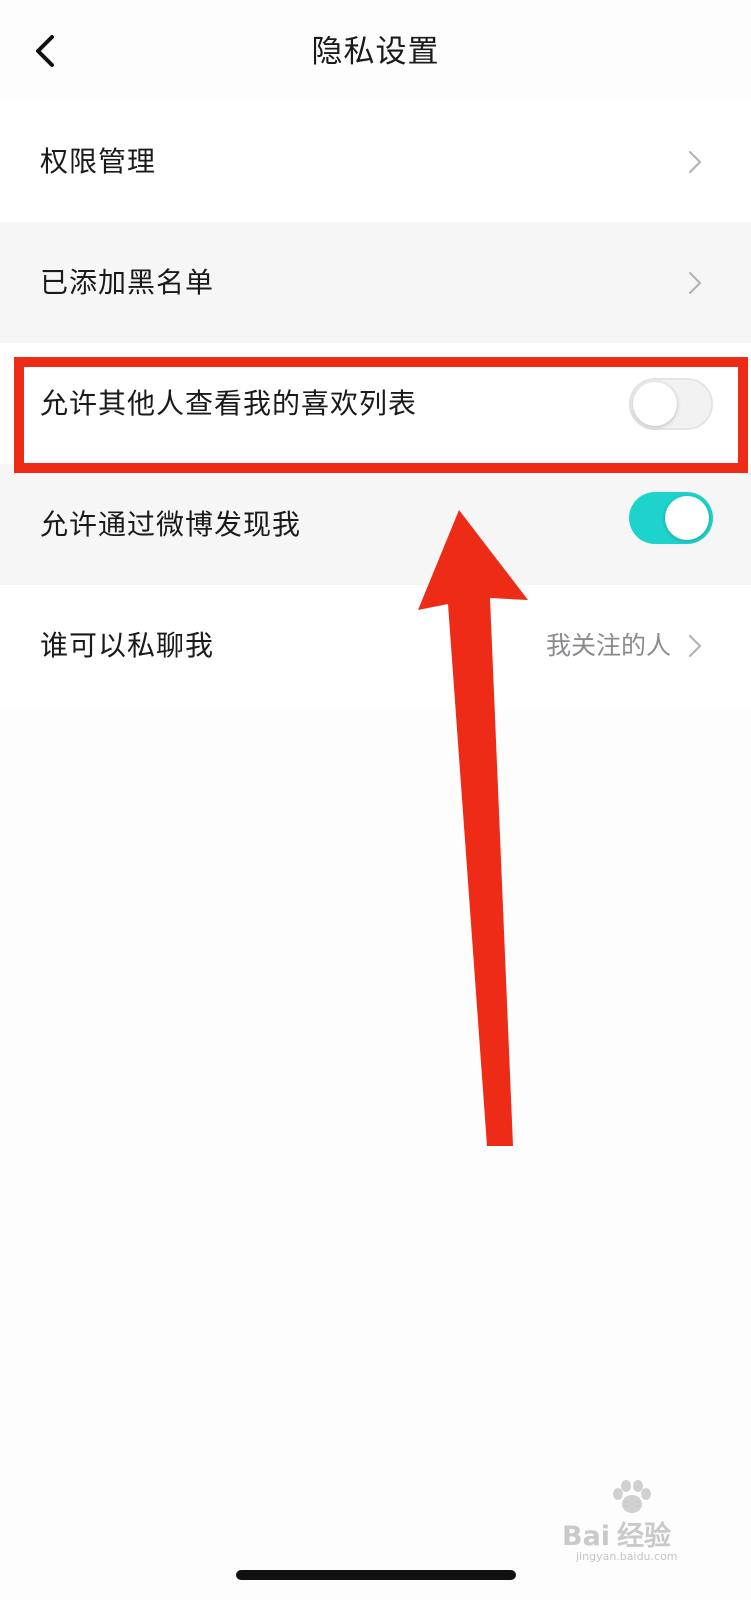 The width and height of the screenshot is (751, 1600). I want to click on row-label: 允许其他人查看我的喜欢列表, so click(229, 403).